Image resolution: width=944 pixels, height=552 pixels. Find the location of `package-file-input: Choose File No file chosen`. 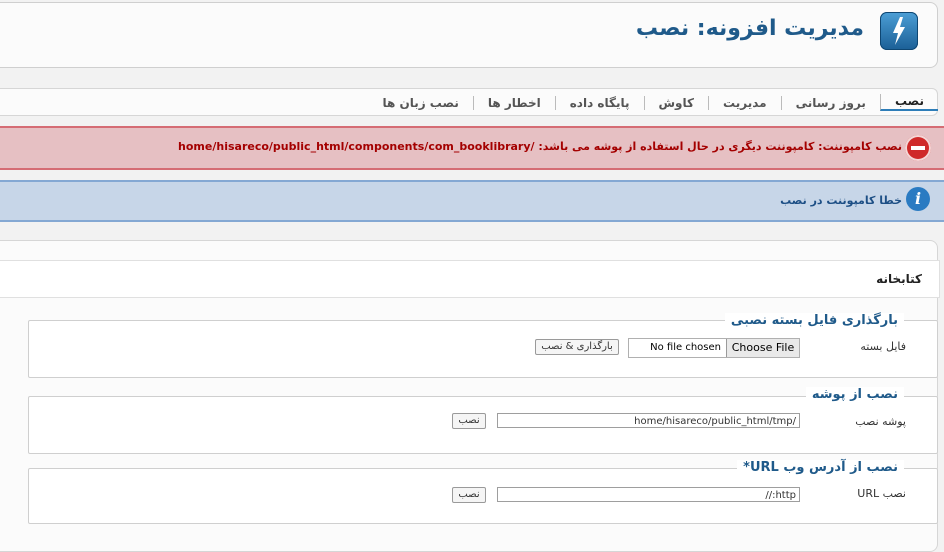

package-file-input: Choose File No file chosen is located at coordinates (714, 348).